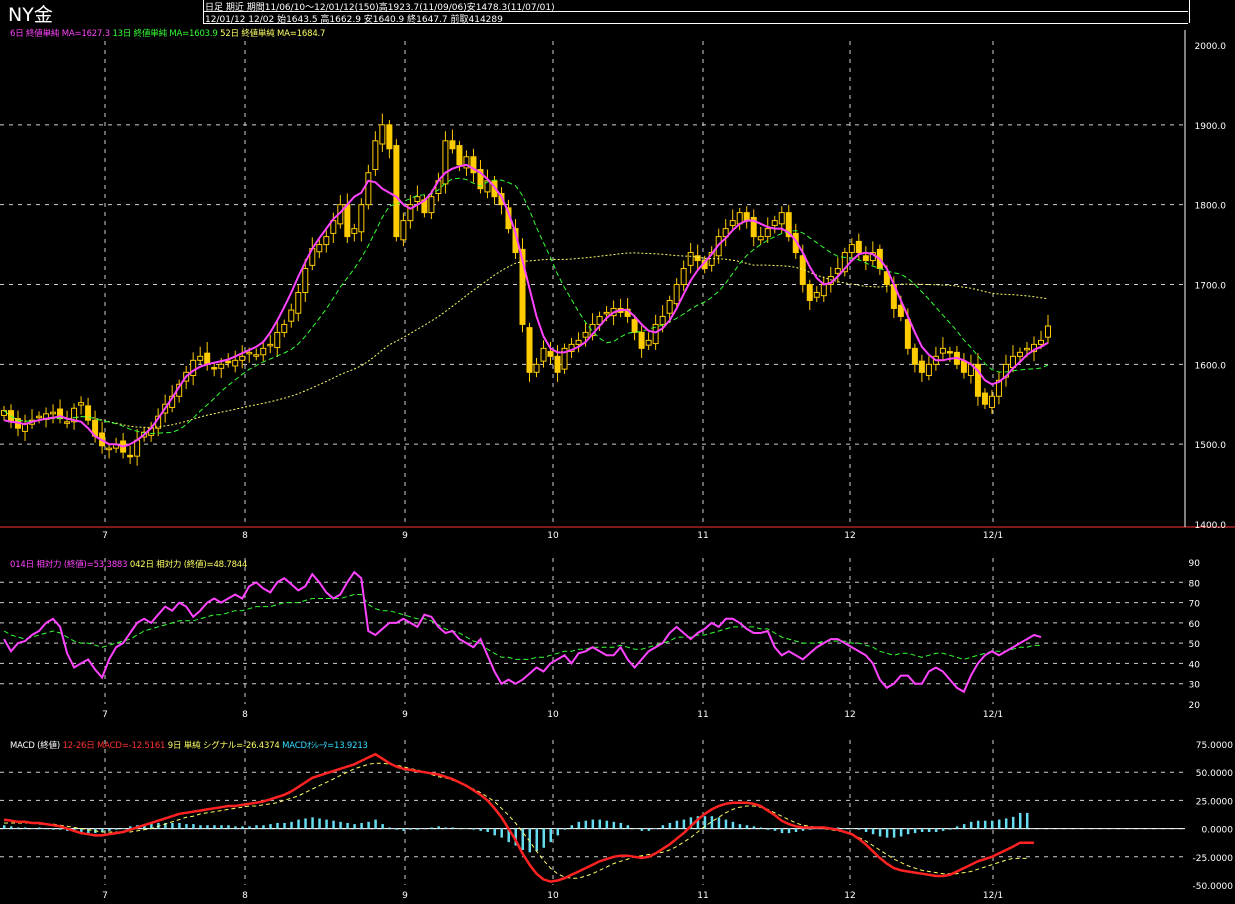 The width and height of the screenshot is (1235, 904). Describe the element at coordinates (1211, 47) in the screenshot. I see `price-ytick-label: 2000.0` at that location.